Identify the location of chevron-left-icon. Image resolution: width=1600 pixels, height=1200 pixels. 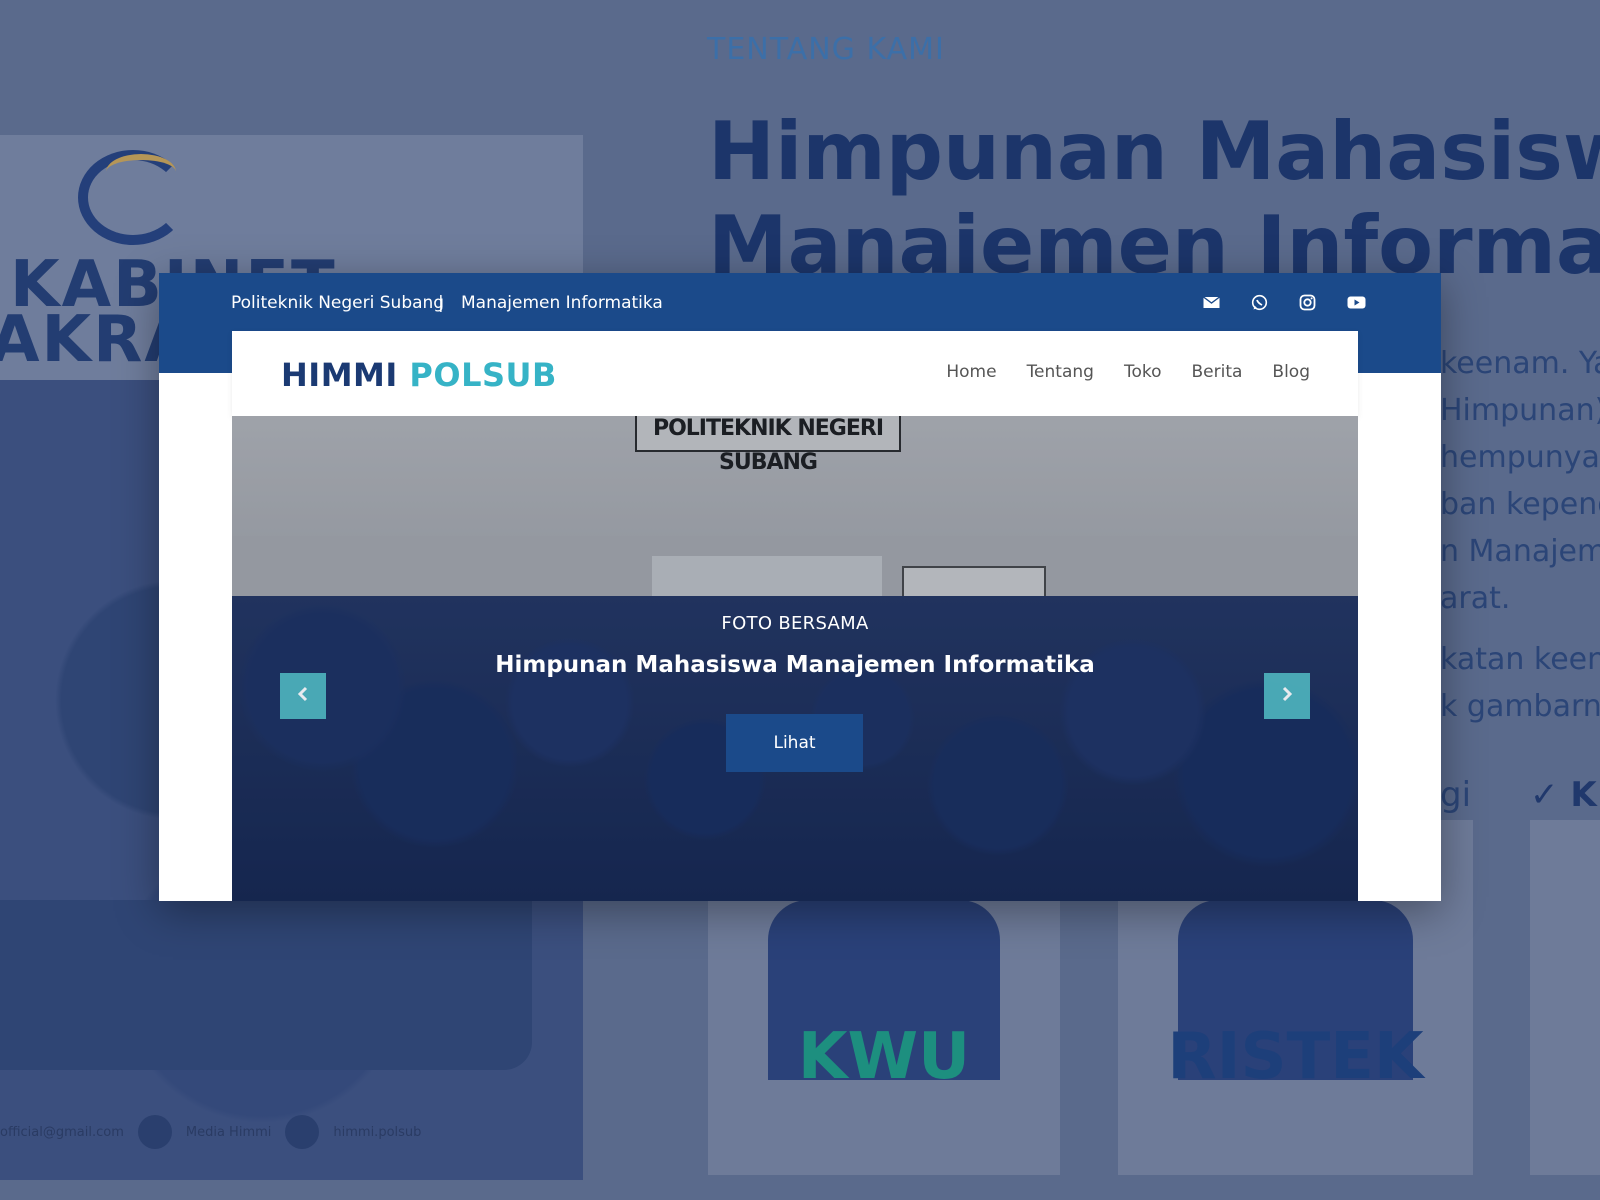
(303, 696).